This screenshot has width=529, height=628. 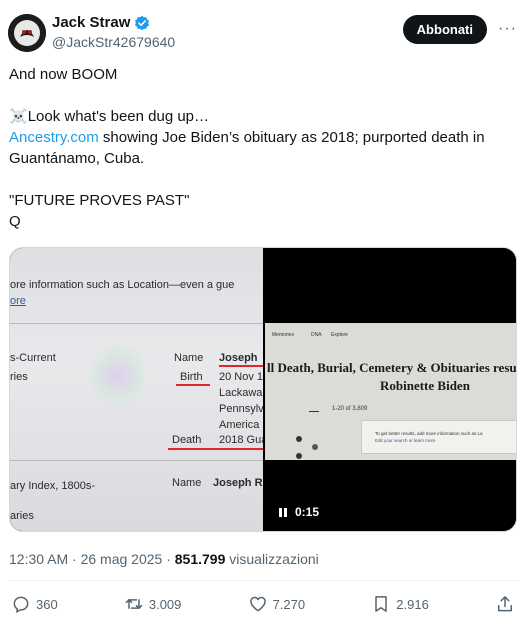 I want to click on photo-name-label: Name, so click(x=189, y=358).